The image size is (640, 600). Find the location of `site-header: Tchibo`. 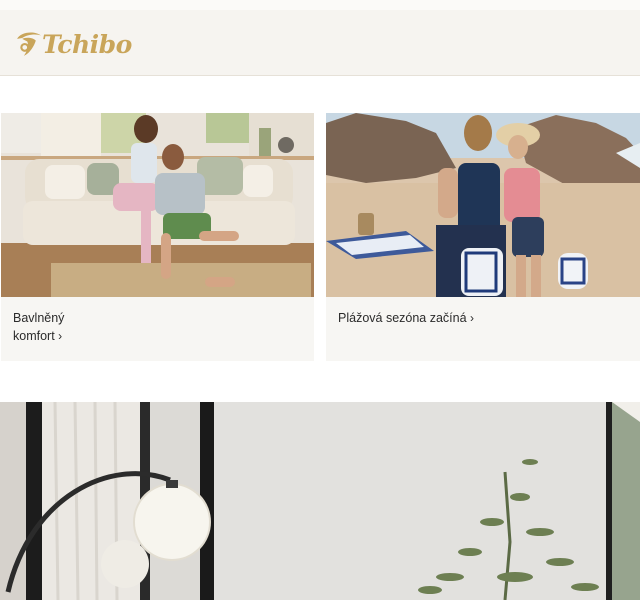

site-header: Tchibo is located at coordinates (320, 38).